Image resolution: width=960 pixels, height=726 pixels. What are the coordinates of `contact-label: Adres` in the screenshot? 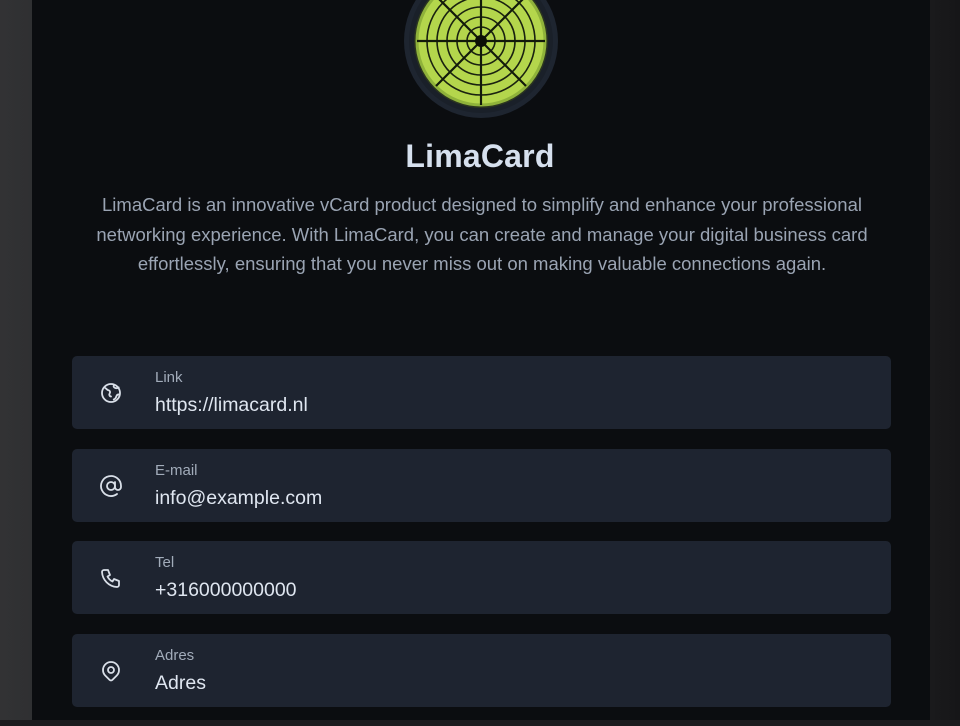 It's located at (175, 655).